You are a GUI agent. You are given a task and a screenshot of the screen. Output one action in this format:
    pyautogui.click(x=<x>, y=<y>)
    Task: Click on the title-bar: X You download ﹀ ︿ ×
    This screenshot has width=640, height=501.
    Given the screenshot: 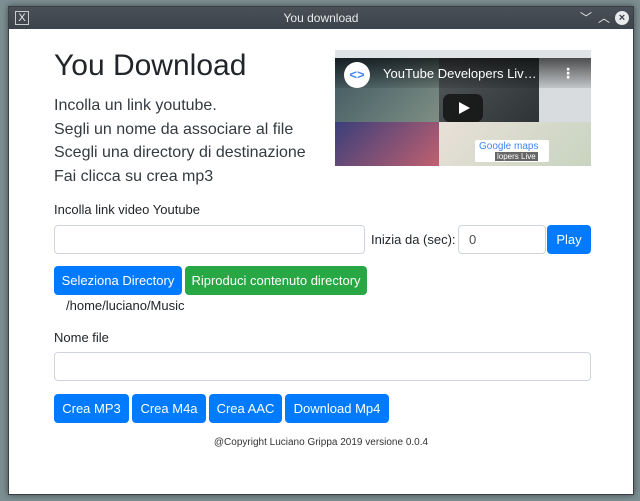 What is the action you would take?
    pyautogui.click(x=321, y=18)
    